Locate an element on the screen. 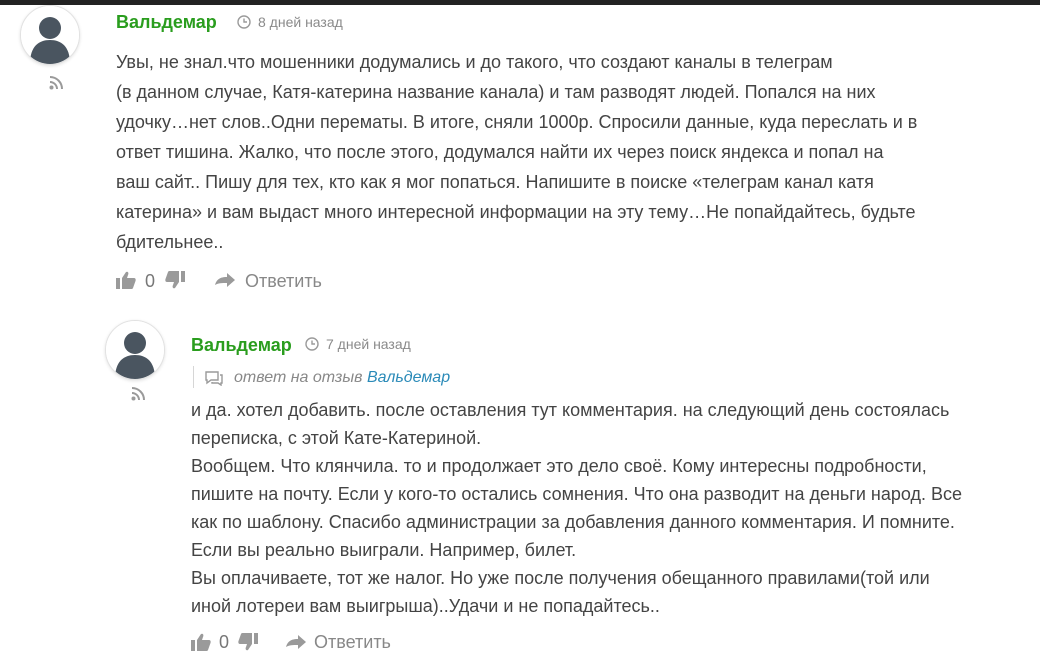 This screenshot has height=662, width=1040. reply-to-author-link: Вальдемар is located at coordinates (408, 377).